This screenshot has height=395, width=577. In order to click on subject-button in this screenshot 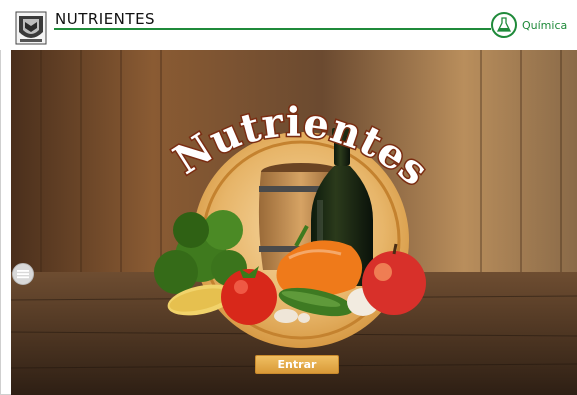, I will do `click(504, 25)`.